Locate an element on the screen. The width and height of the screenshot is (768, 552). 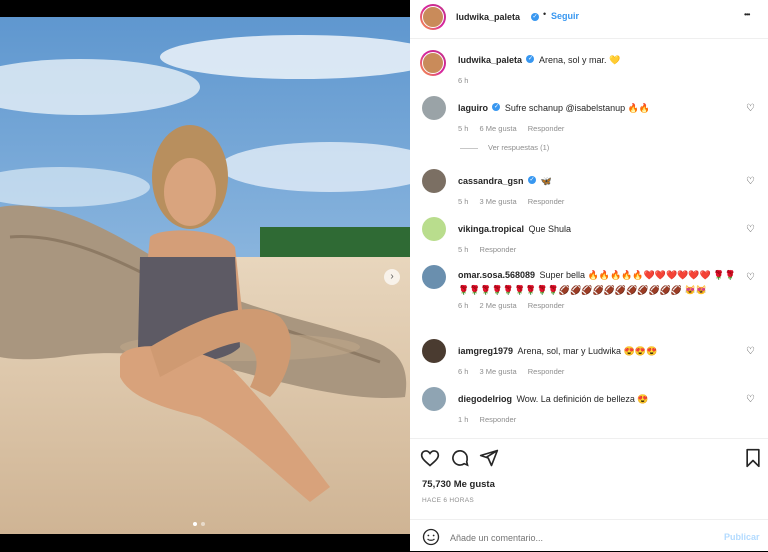
caption-avatar is located at coordinates (433, 63).